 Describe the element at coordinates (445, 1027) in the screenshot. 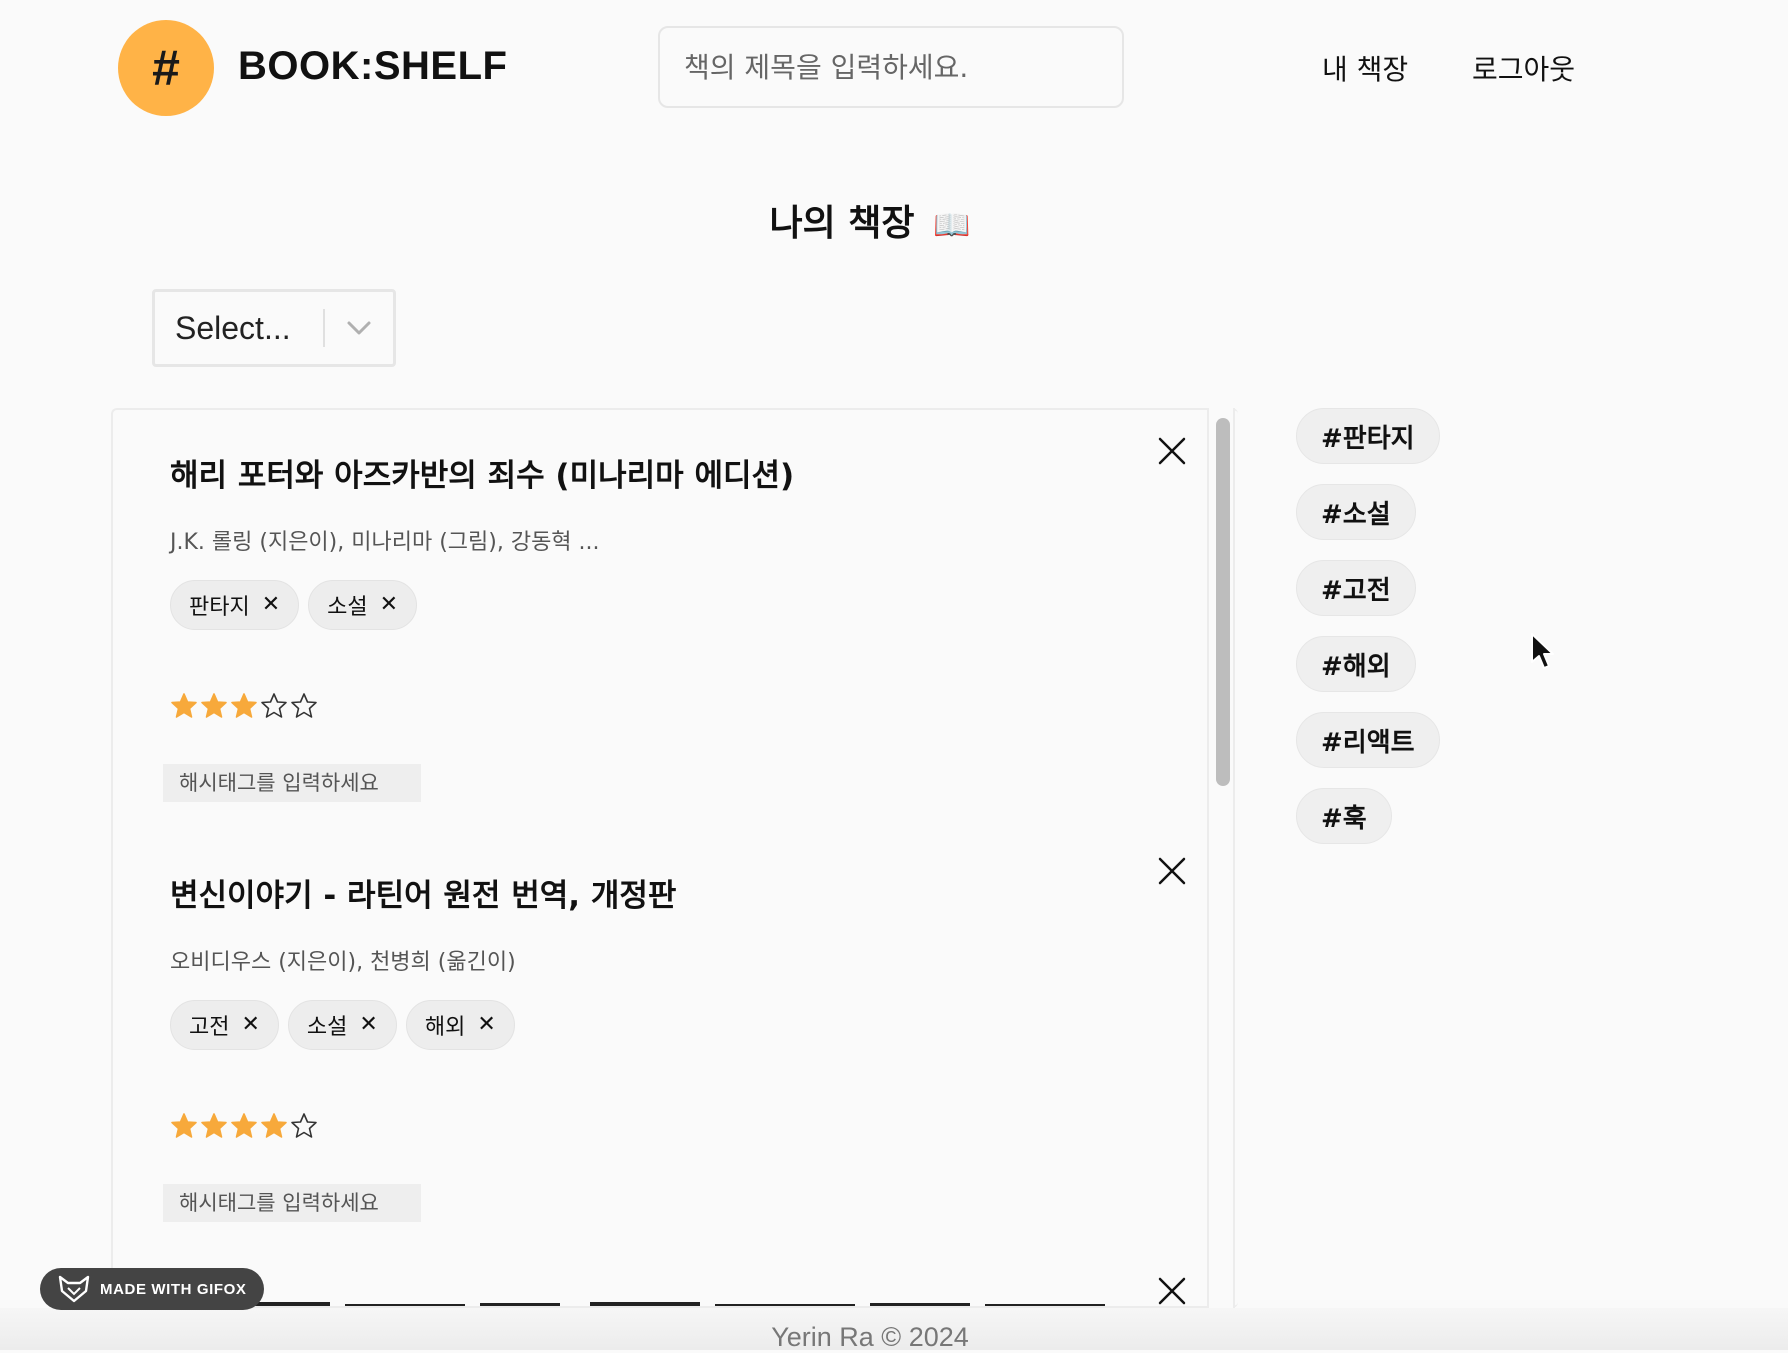

I see `tag-label: 해외` at that location.